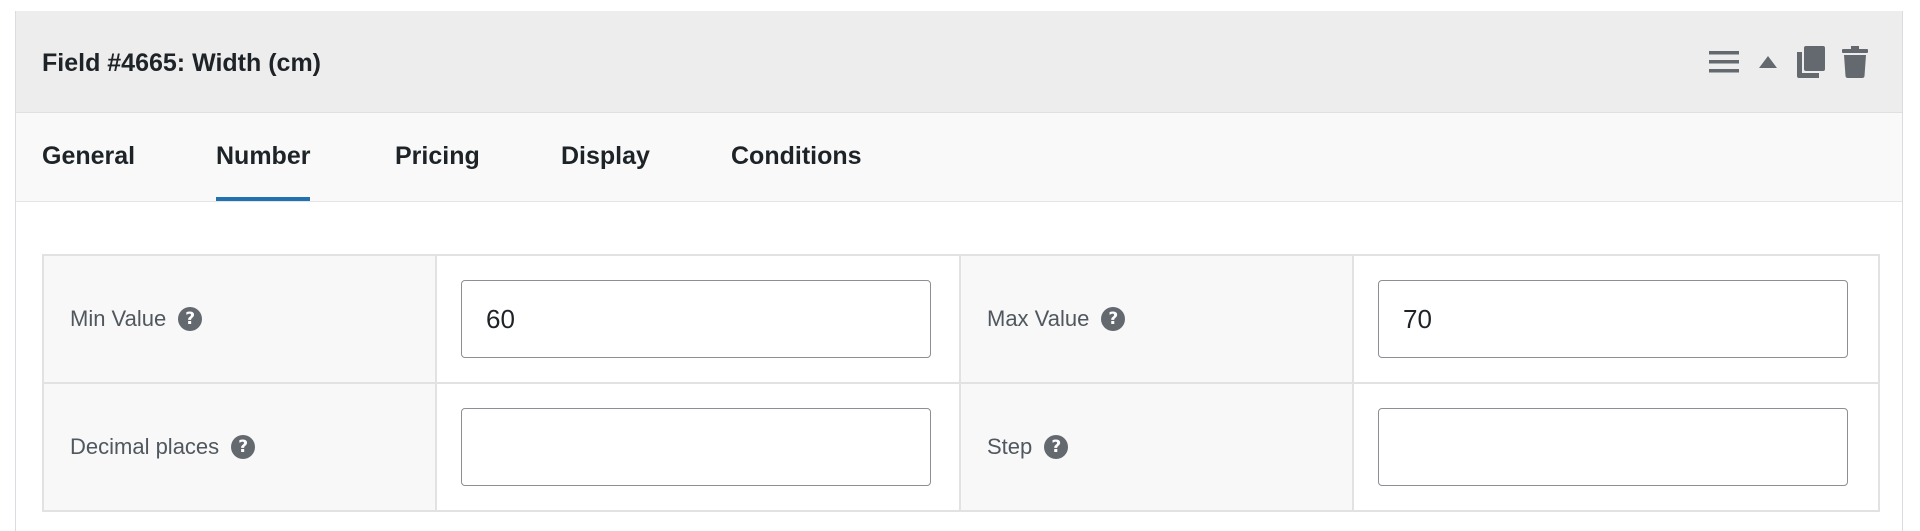 This screenshot has height=531, width=1920. Describe the element at coordinates (1010, 446) in the screenshot. I see `step-label: Step` at that location.